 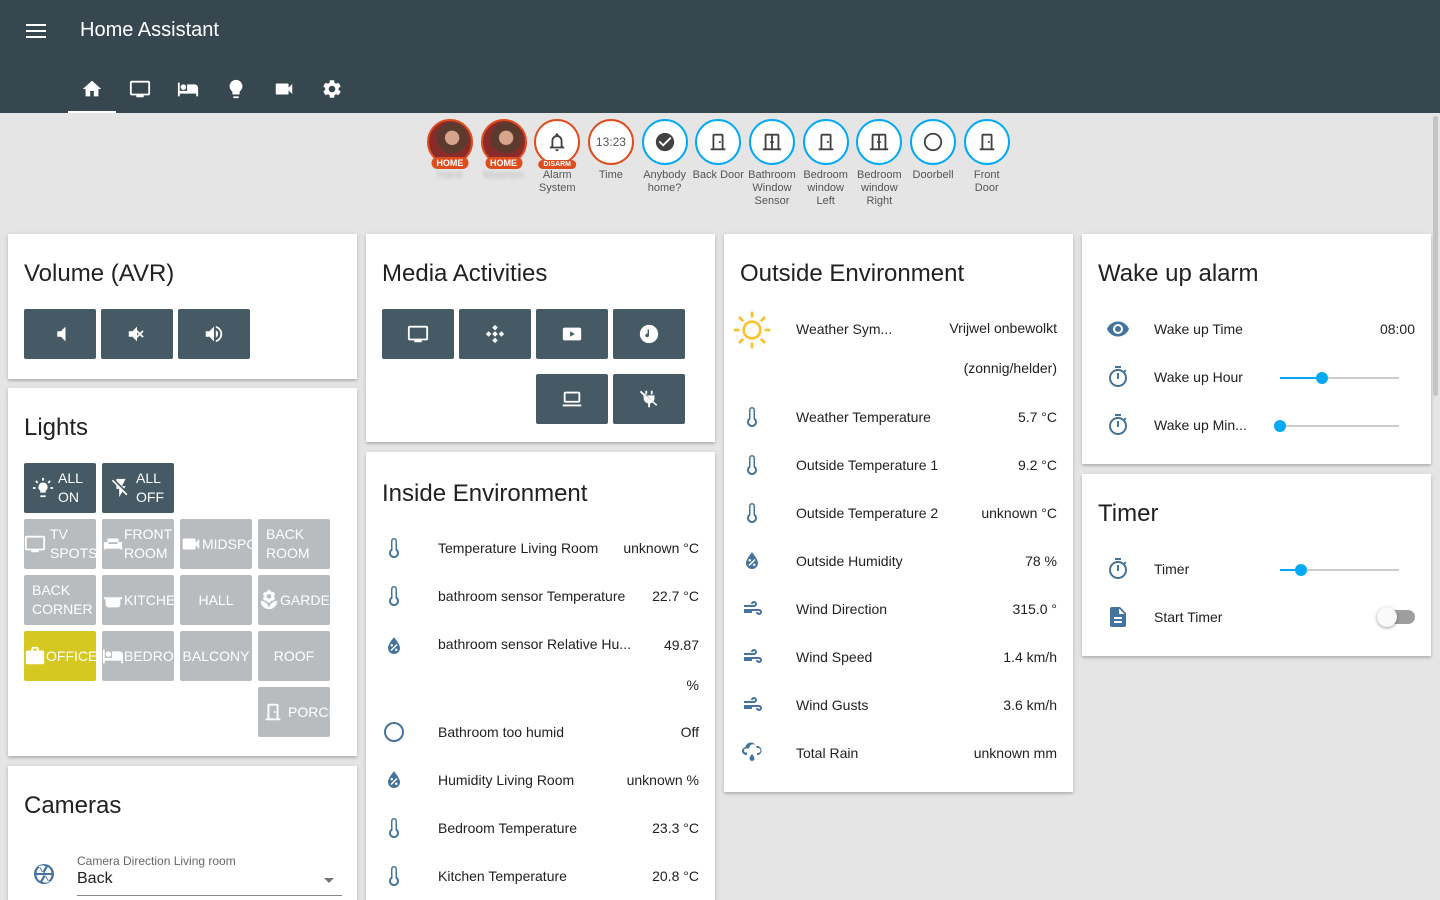 I want to click on kodi-button, so click(x=495, y=334).